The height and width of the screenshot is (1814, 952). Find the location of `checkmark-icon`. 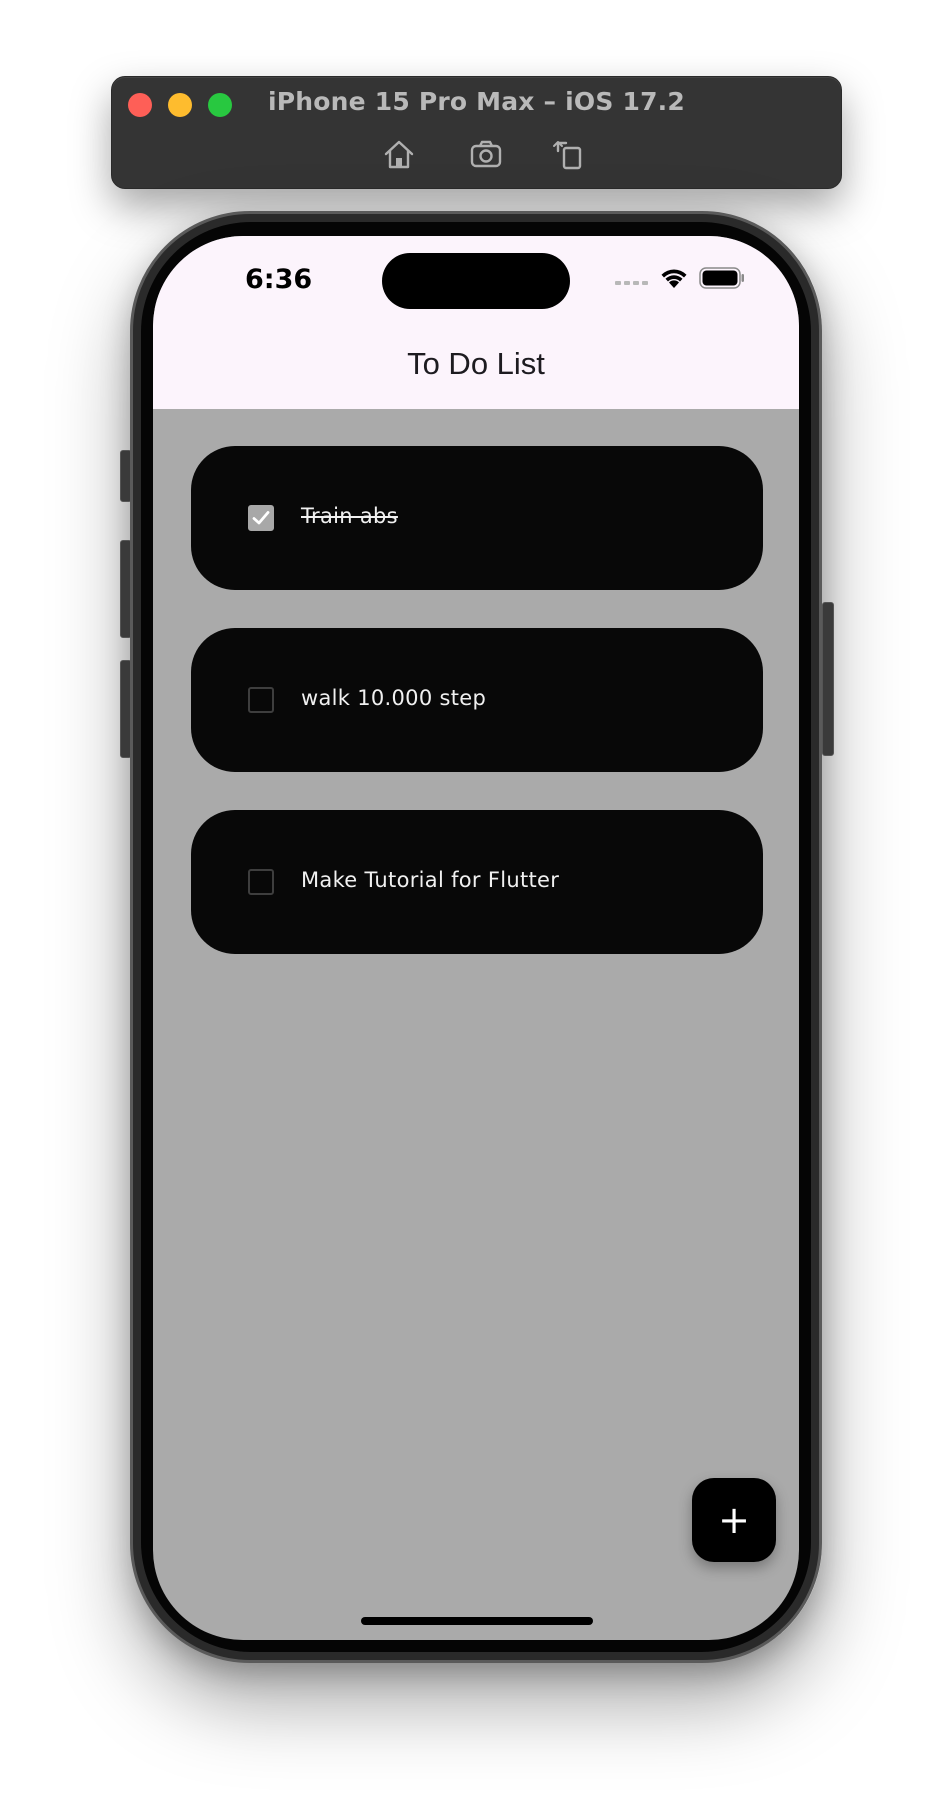

checkmark-icon is located at coordinates (261, 518).